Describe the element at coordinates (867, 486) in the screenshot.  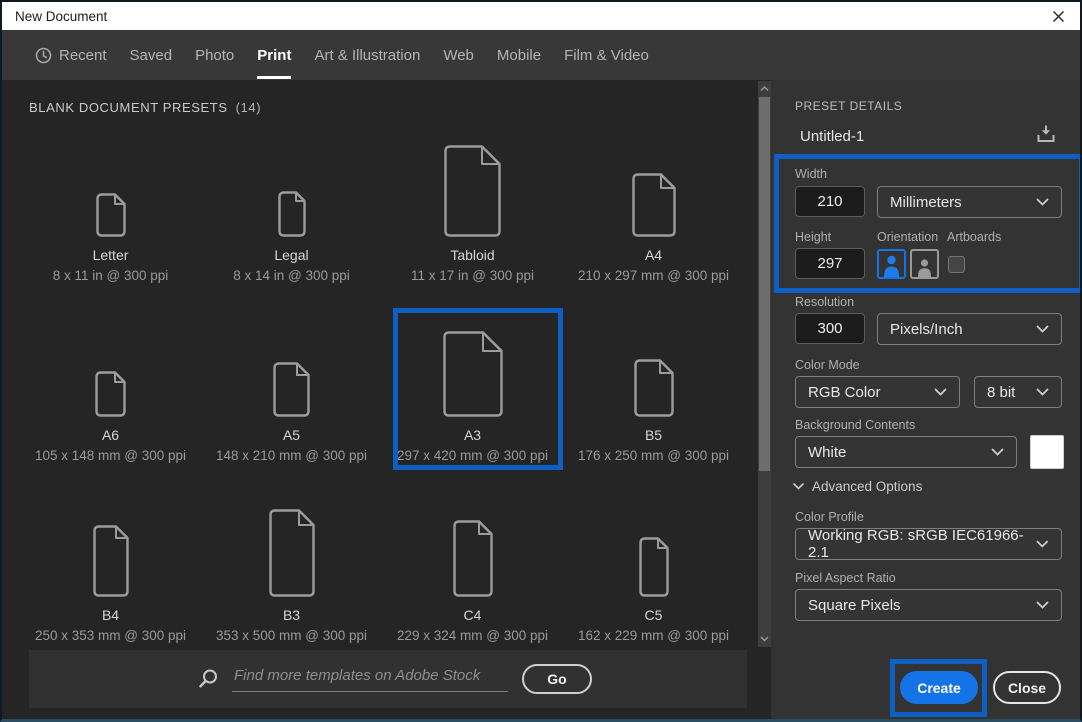
I see `advanced-options-label: Advanced Options` at that location.